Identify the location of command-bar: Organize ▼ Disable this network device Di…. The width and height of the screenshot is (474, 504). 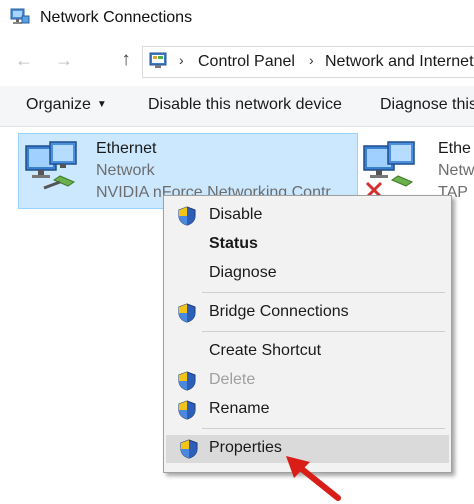
(237, 106).